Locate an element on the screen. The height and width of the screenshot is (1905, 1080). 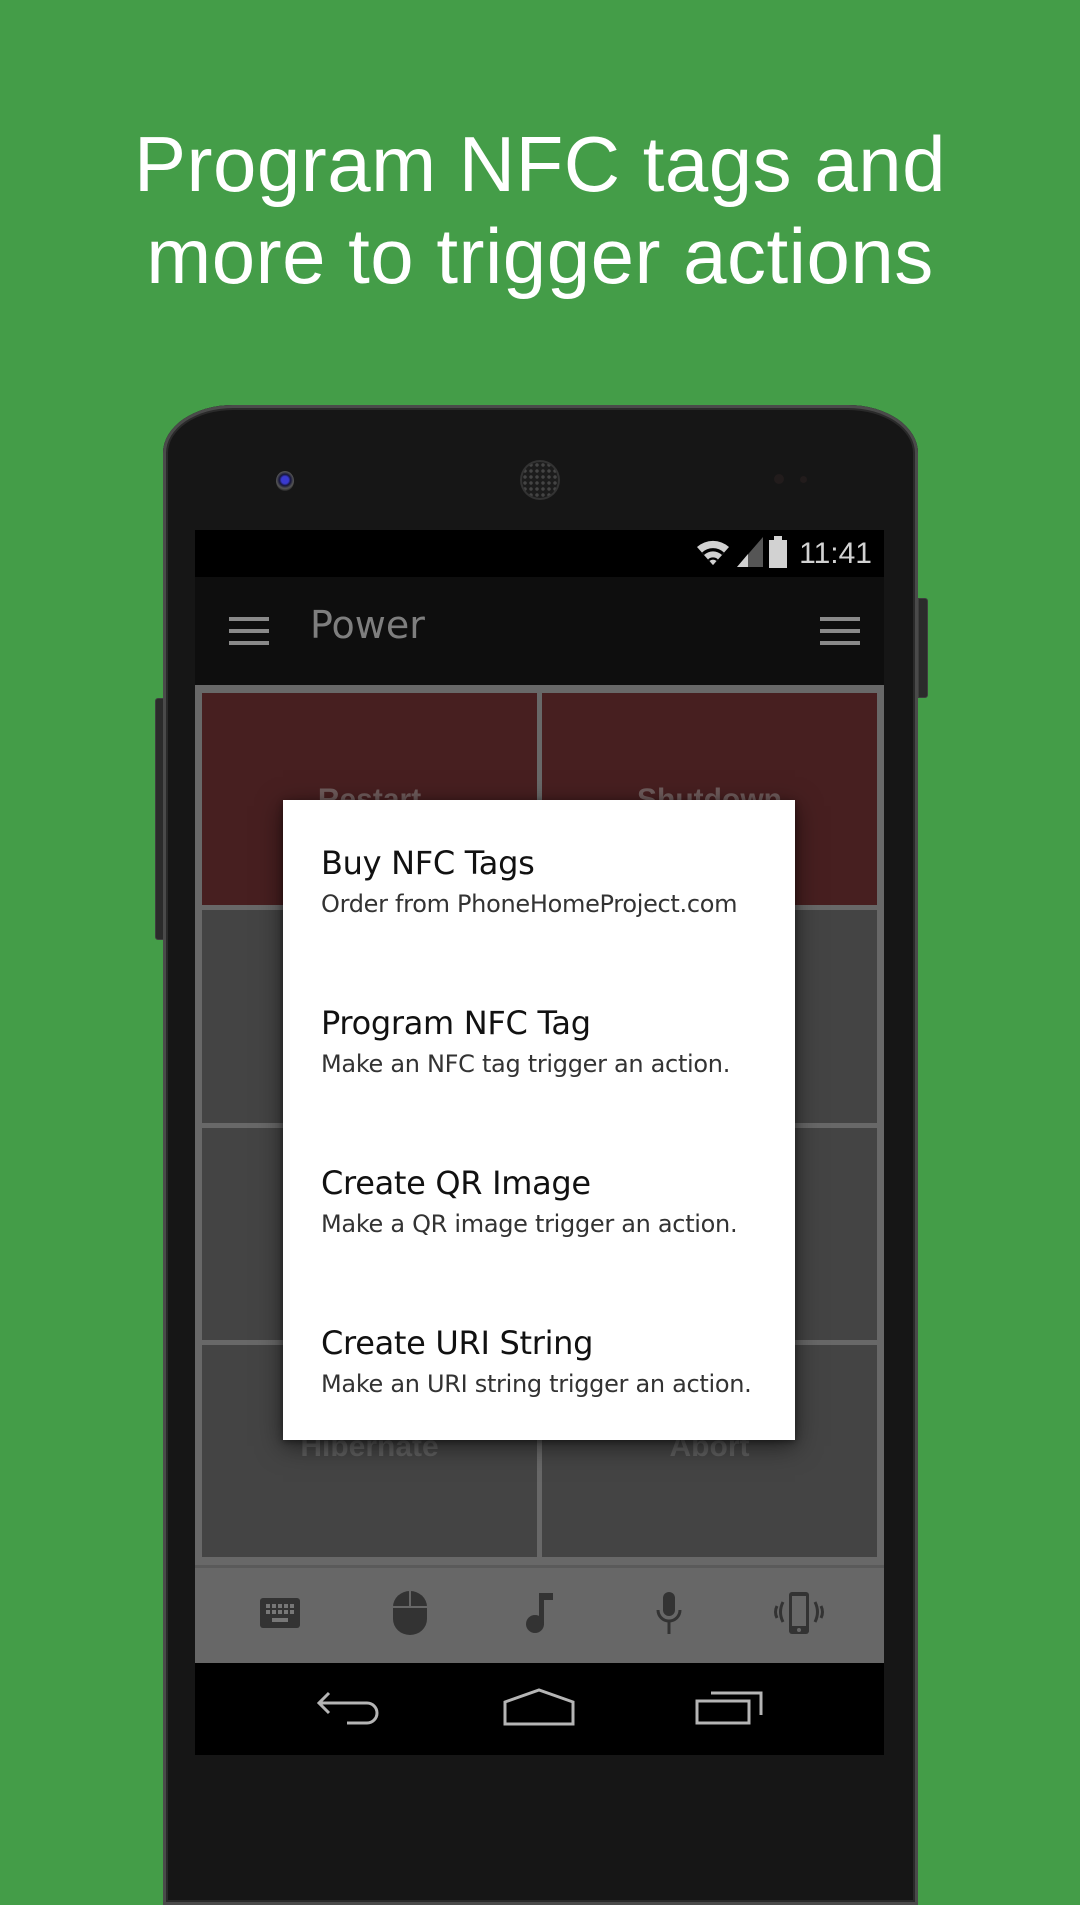
home-button is located at coordinates (539, 1709).